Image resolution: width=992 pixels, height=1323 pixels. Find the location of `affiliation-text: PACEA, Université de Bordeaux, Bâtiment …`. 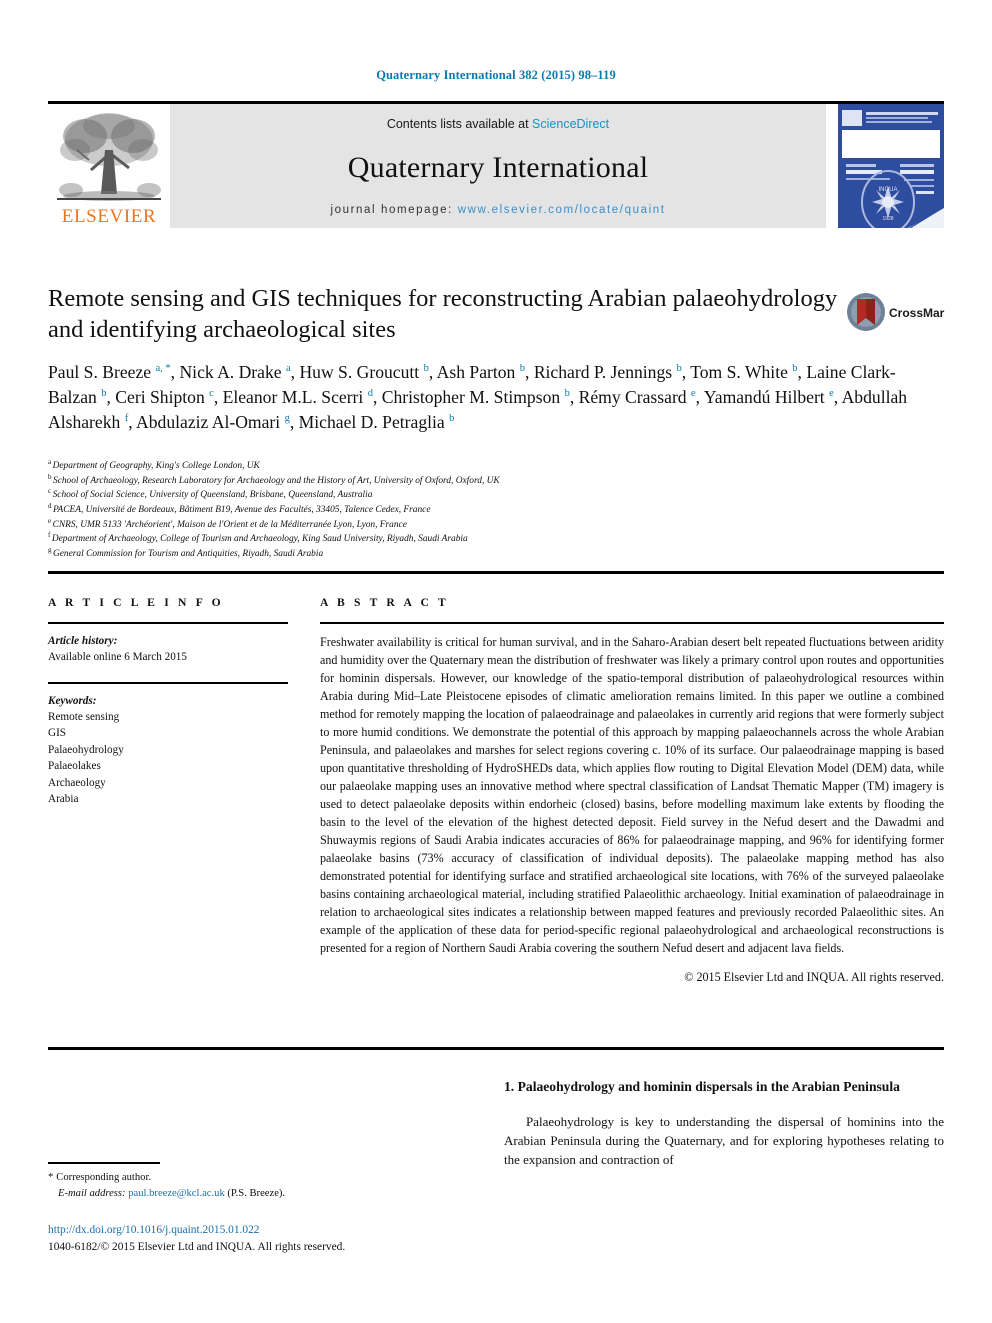

affiliation-text: PACEA, Université de Bordeaux, Bâtiment … is located at coordinates (242, 510).